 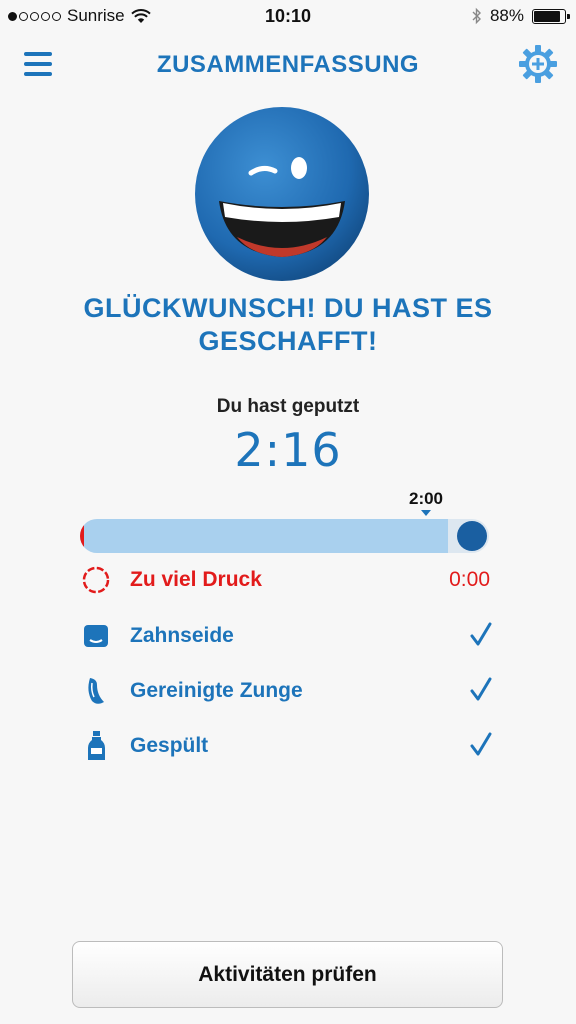 What do you see at coordinates (282, 194) in the screenshot?
I see `winking-smiley-icon` at bounding box center [282, 194].